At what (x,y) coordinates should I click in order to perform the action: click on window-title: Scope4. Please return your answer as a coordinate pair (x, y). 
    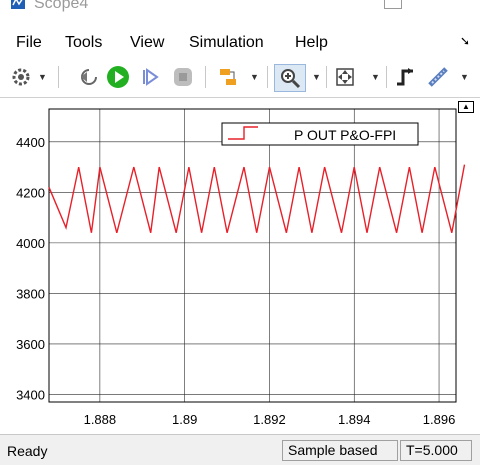
    Looking at the image, I should click on (61, 6).